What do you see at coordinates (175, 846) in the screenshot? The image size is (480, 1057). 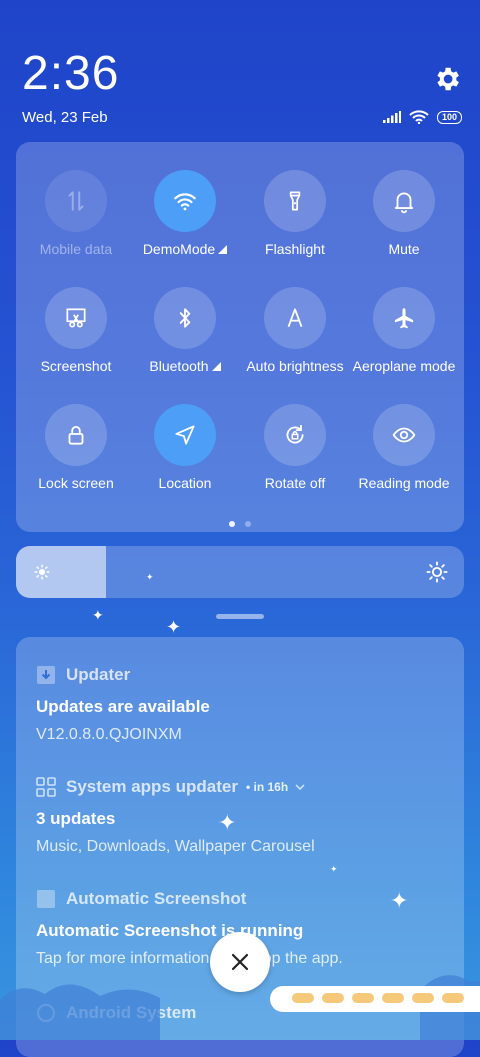 I see `notification-body: Music, Downloads, Wallpaper Carousel` at bounding box center [175, 846].